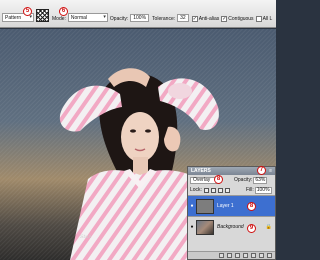 This screenshot has height=260, width=320. I want to click on fill-input: 100%, so click(263, 190).